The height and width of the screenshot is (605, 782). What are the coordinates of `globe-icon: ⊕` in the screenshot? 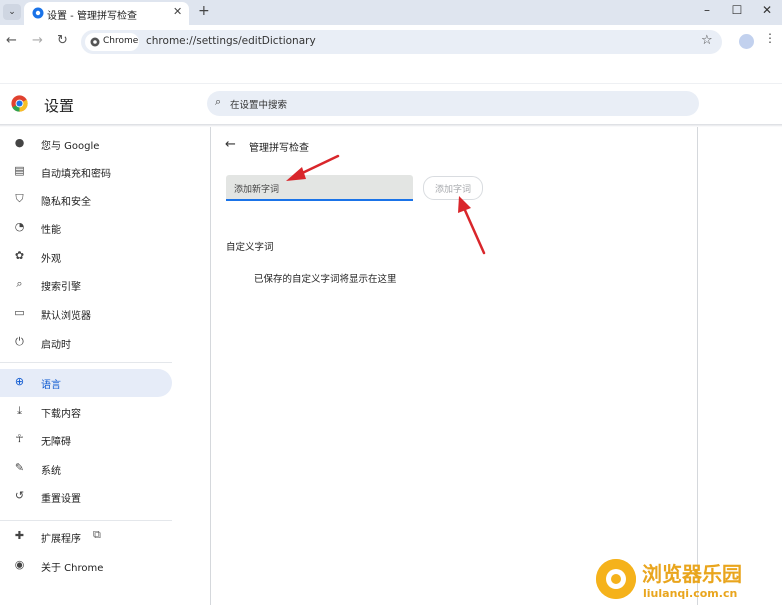 It's located at (19, 381).